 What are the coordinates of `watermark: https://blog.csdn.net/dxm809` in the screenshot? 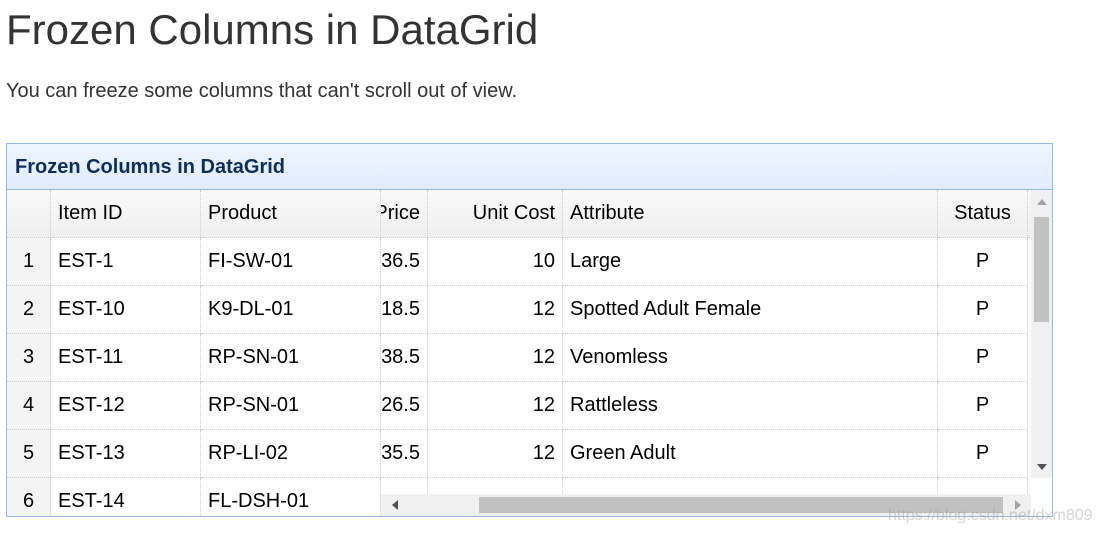 It's located at (990, 515).